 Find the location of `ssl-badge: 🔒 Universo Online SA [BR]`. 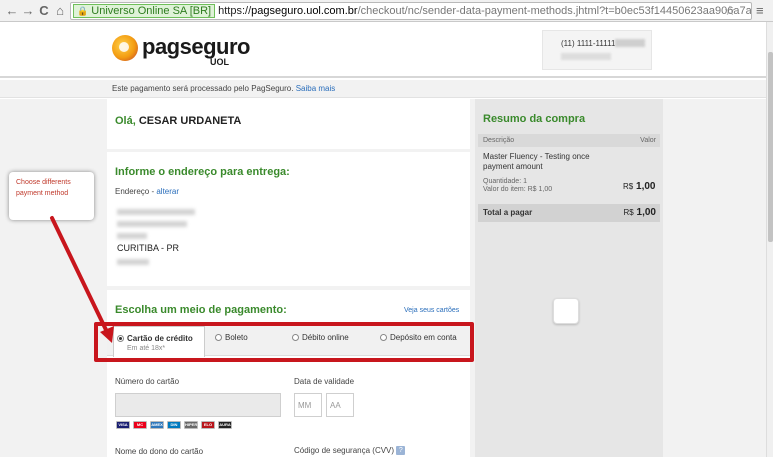

ssl-badge: 🔒 Universo Online SA [BR] is located at coordinates (144, 11).